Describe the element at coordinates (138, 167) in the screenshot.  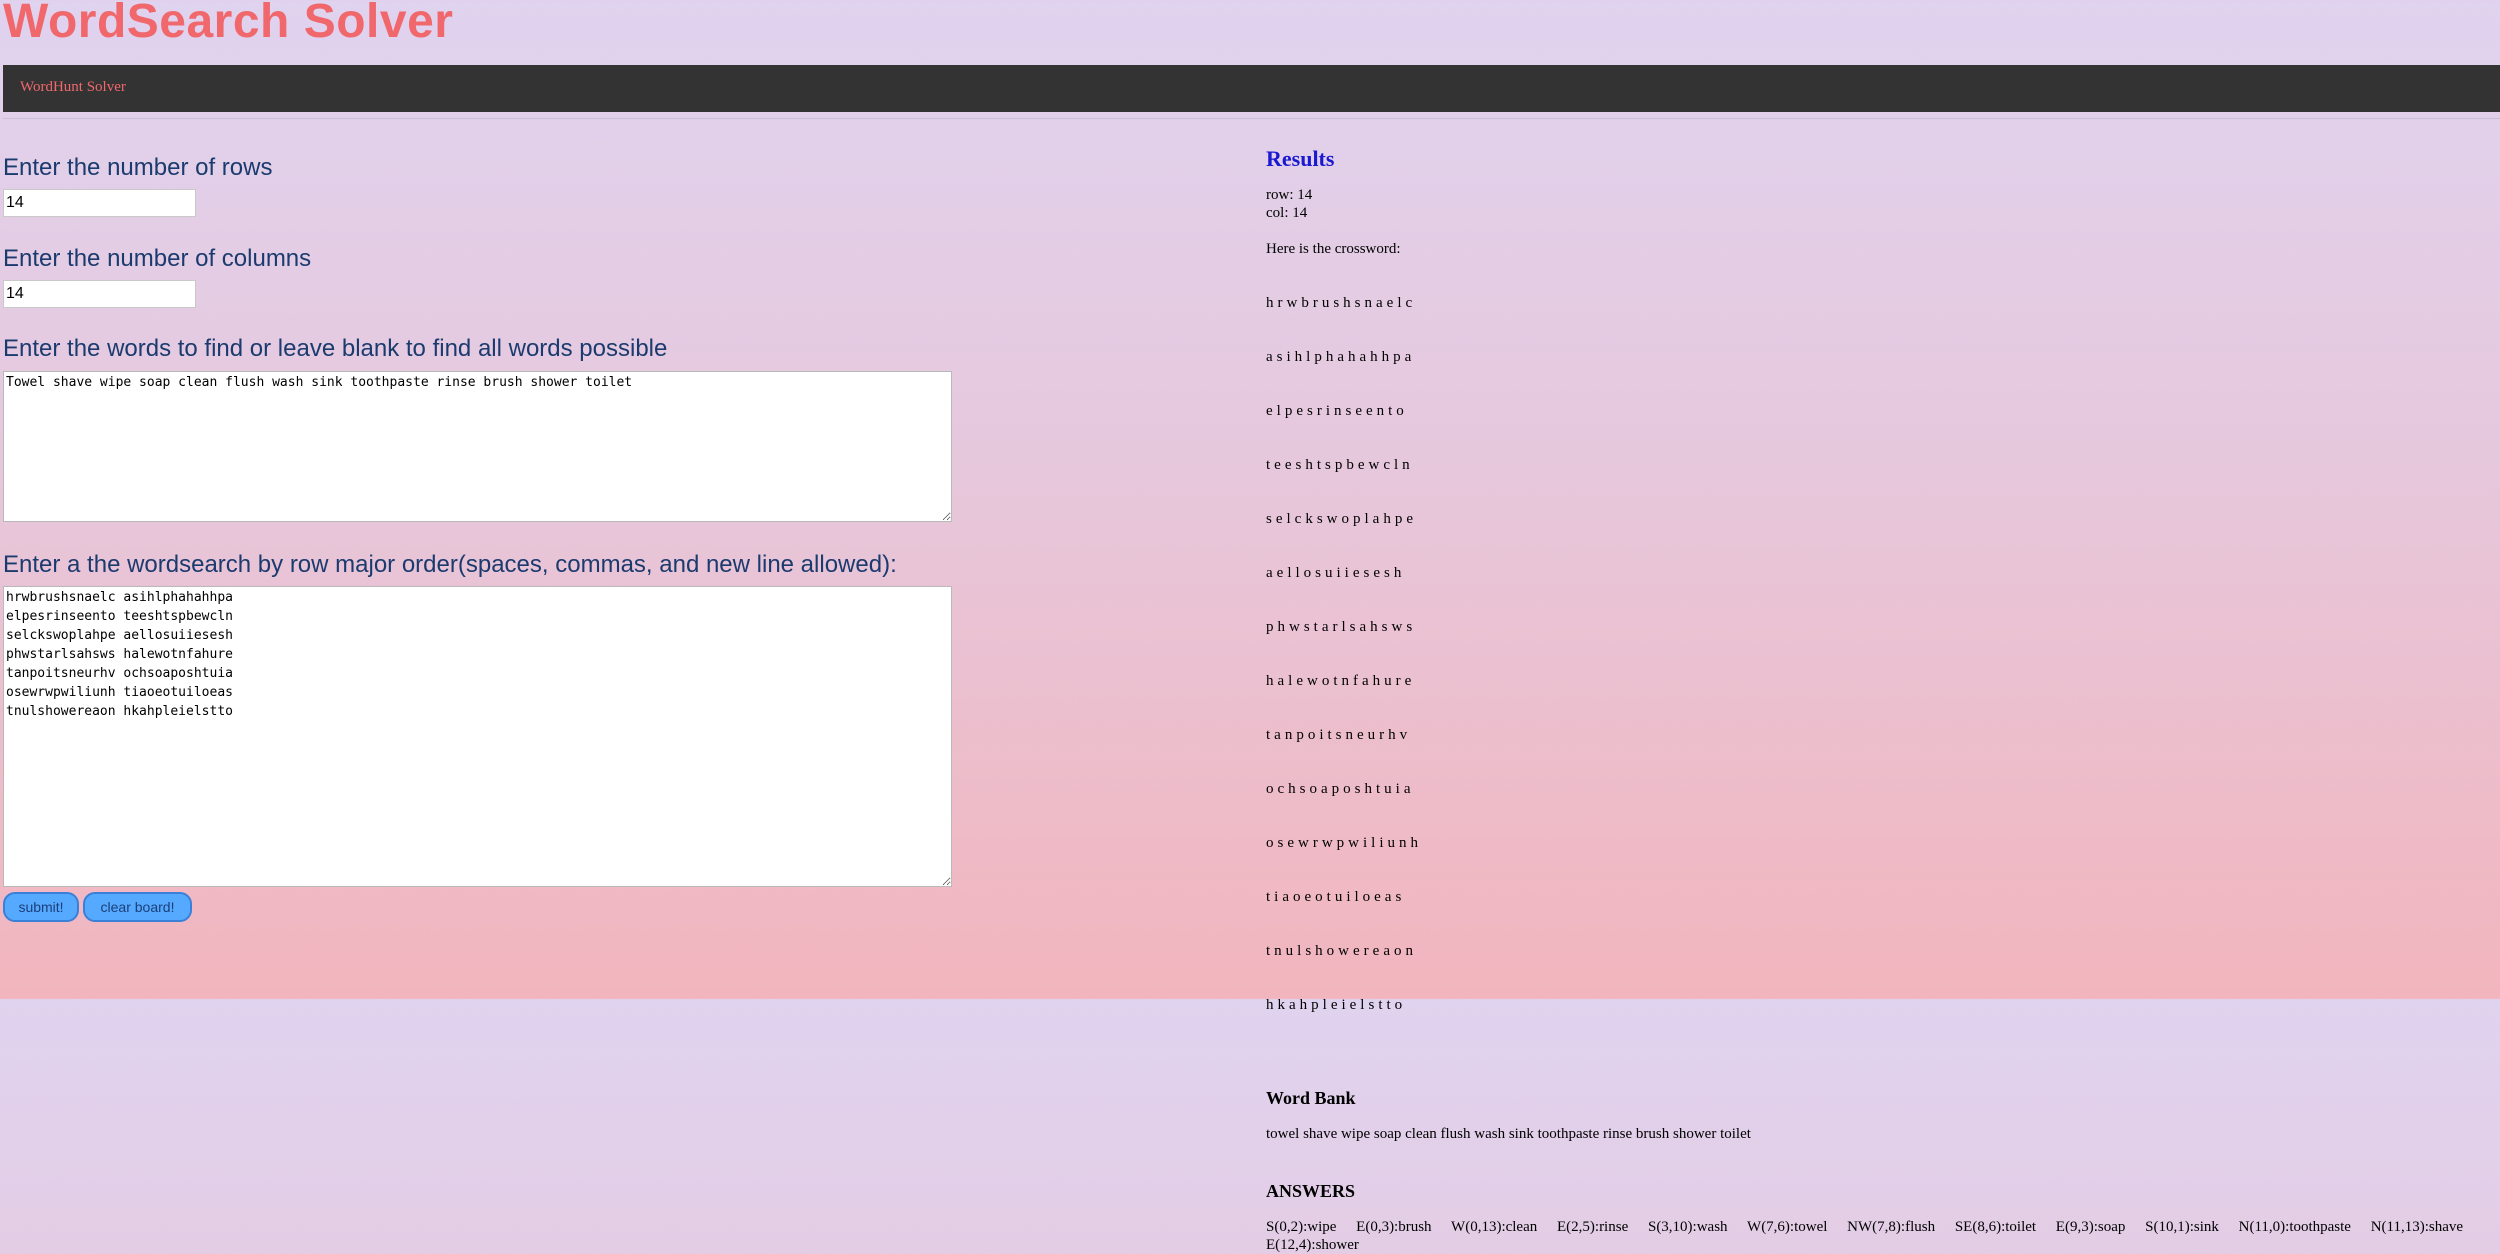
I see `rows-label: Enter the number of rows` at that location.